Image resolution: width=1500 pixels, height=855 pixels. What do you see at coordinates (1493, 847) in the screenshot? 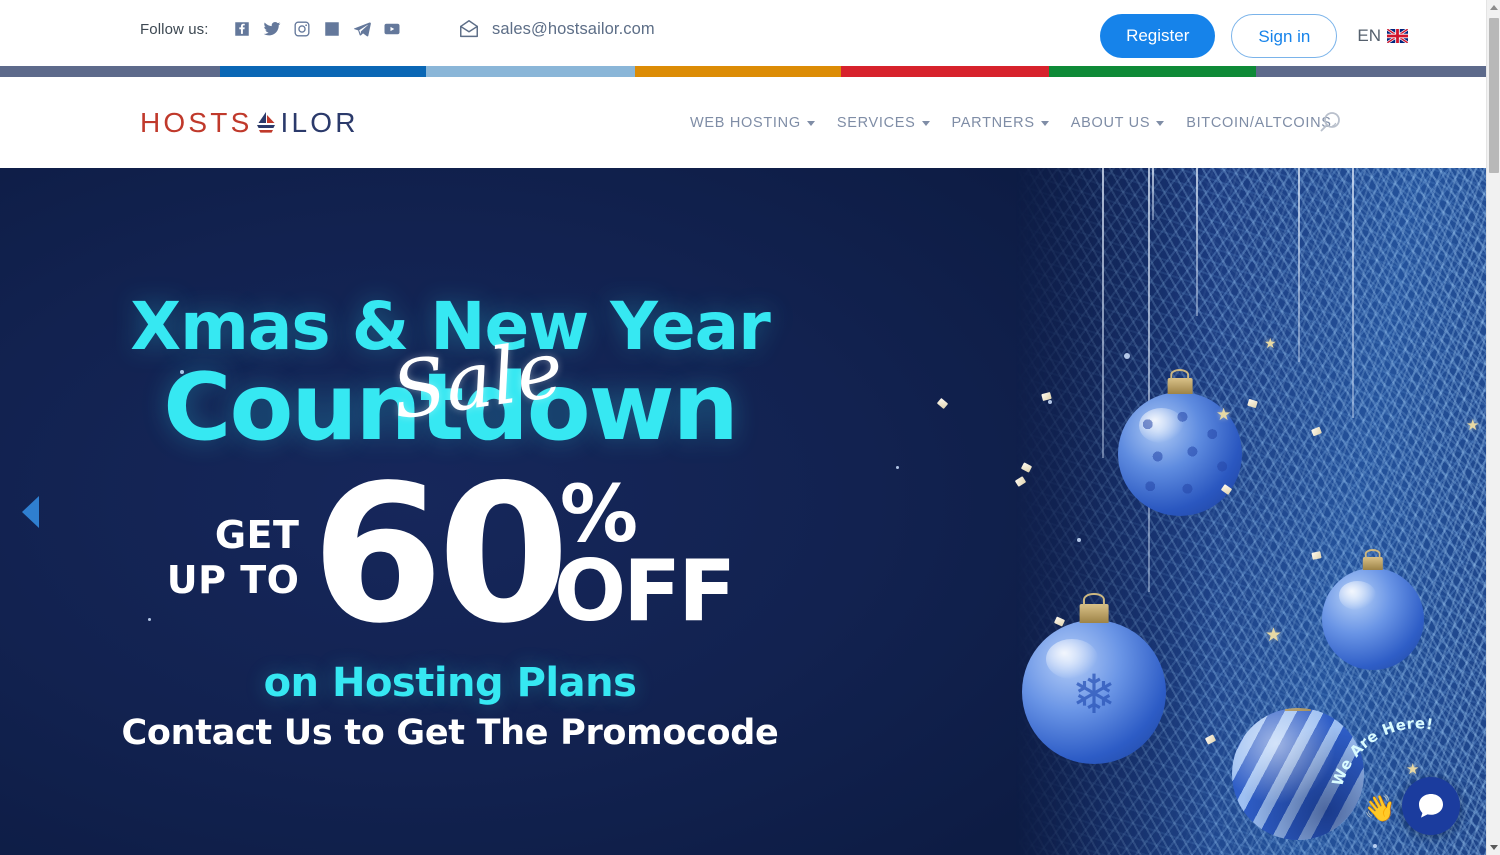
I see `scroll-down-arrow-icon` at bounding box center [1493, 847].